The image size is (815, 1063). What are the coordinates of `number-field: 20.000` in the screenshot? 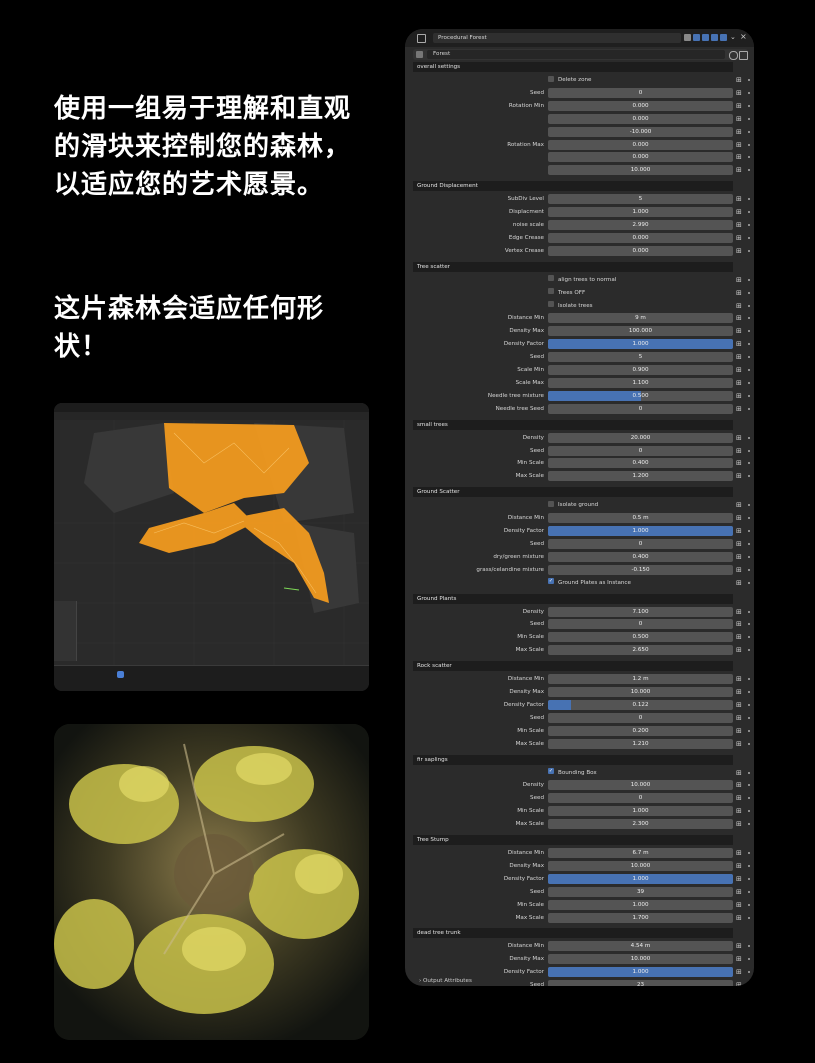 It's located at (640, 437).